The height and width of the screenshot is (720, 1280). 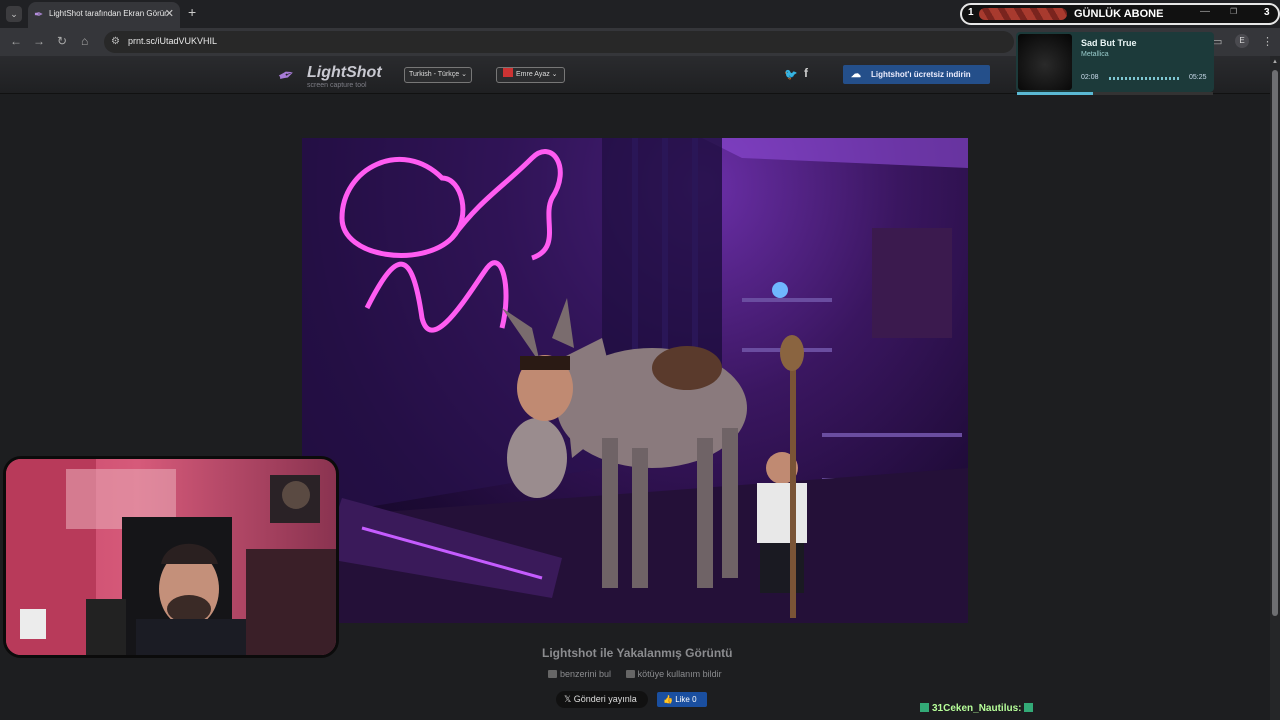 I want to click on twitter-icon: 🐦, so click(x=791, y=74).